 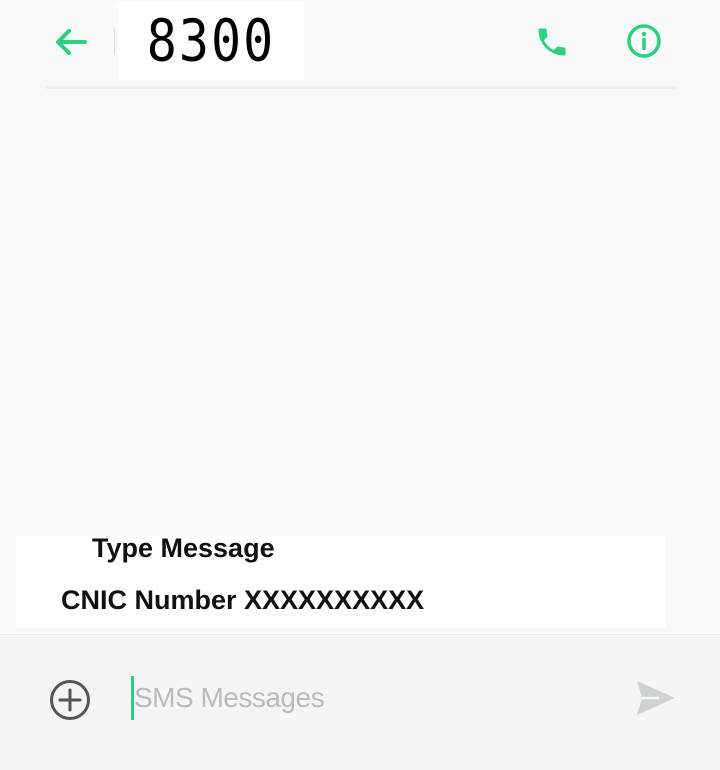 I want to click on attach-button, so click(x=70, y=700).